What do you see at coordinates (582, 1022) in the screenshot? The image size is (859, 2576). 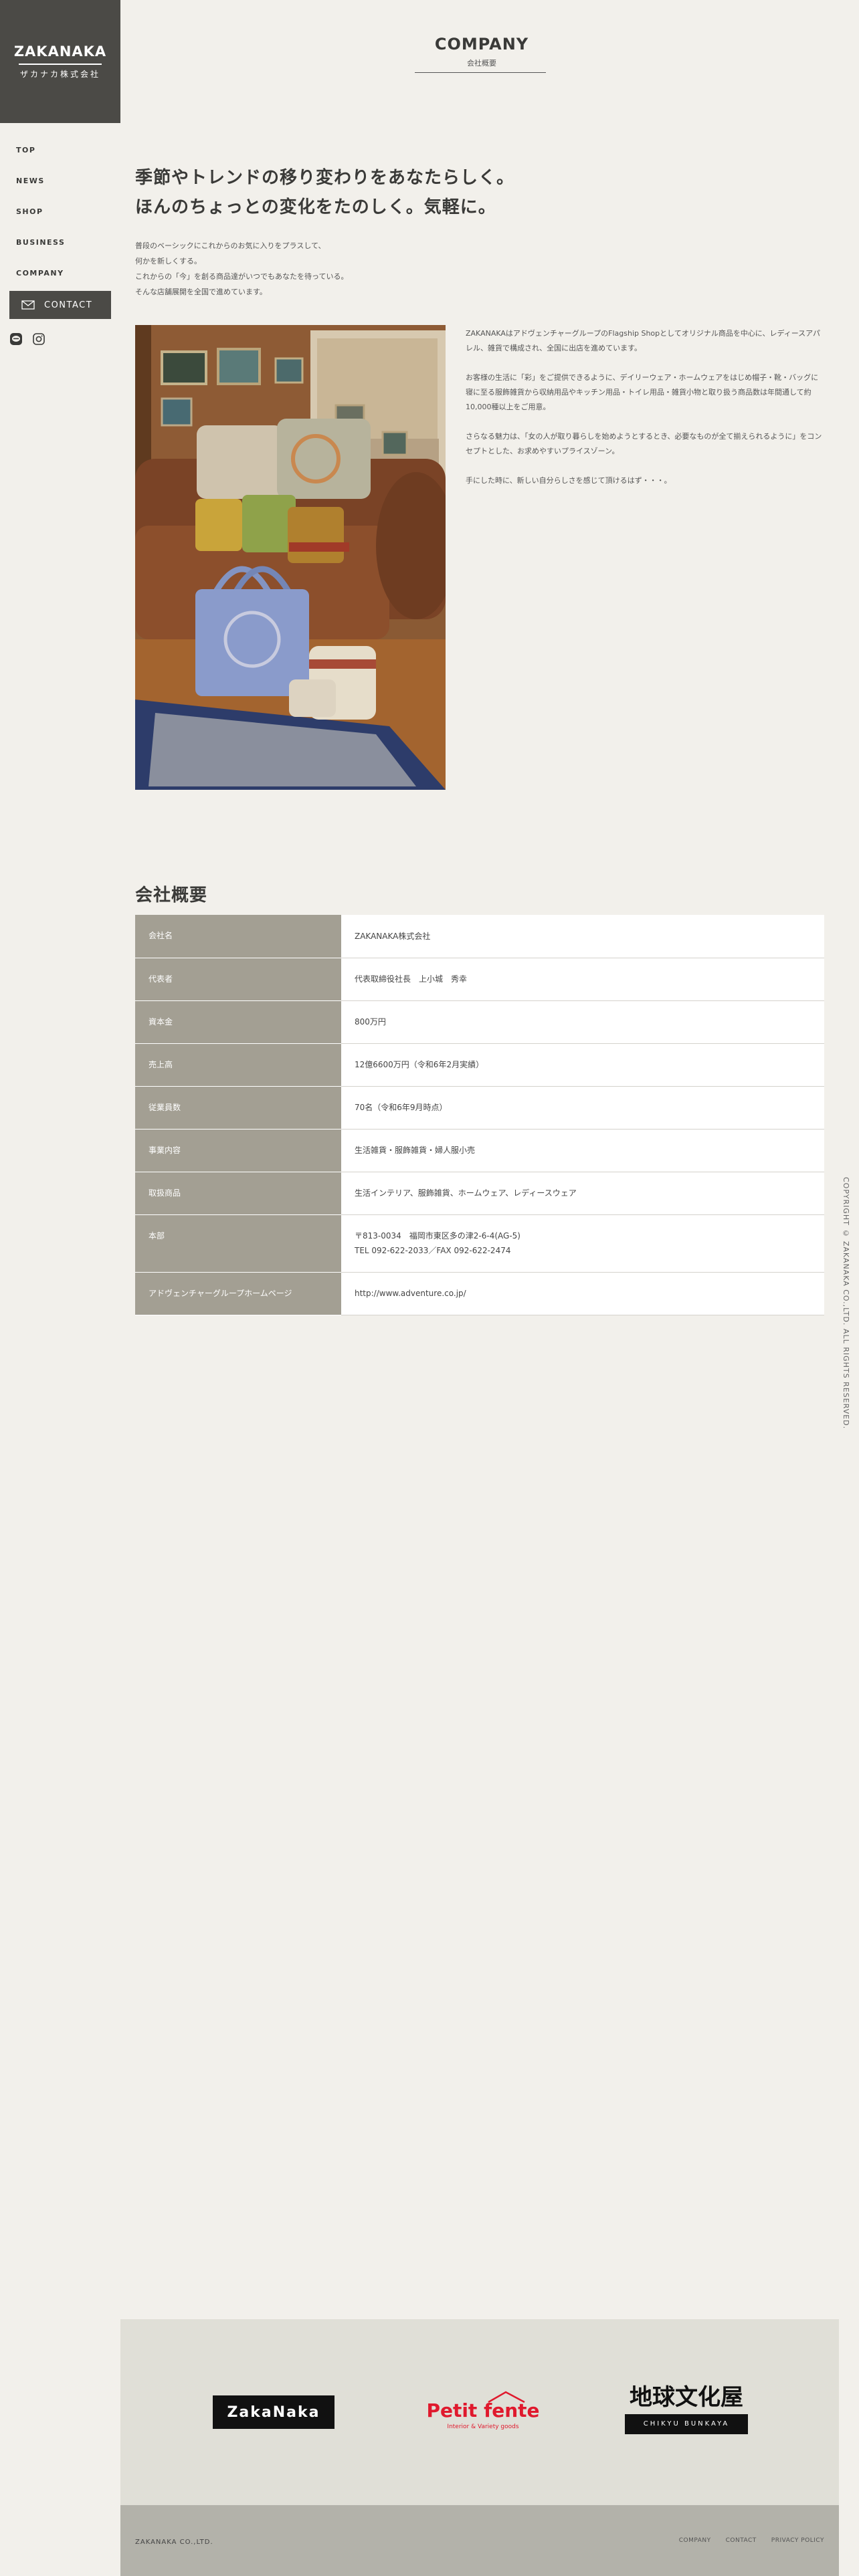 I see `row-value: 800万円` at bounding box center [582, 1022].